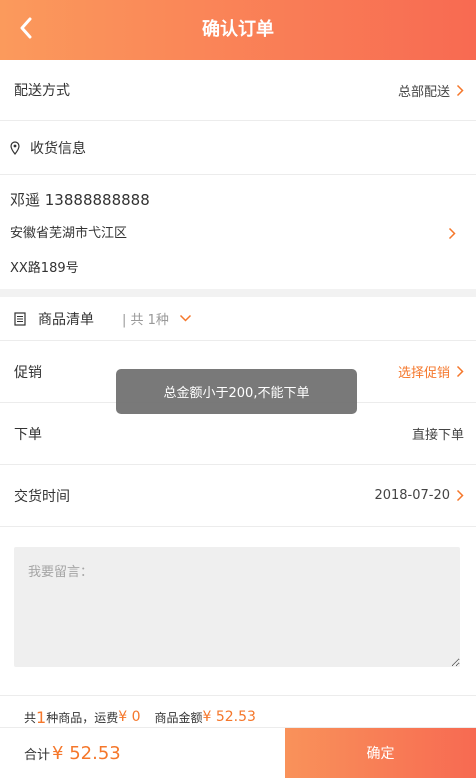  I want to click on address-line-2: XX路189号, so click(44, 268).